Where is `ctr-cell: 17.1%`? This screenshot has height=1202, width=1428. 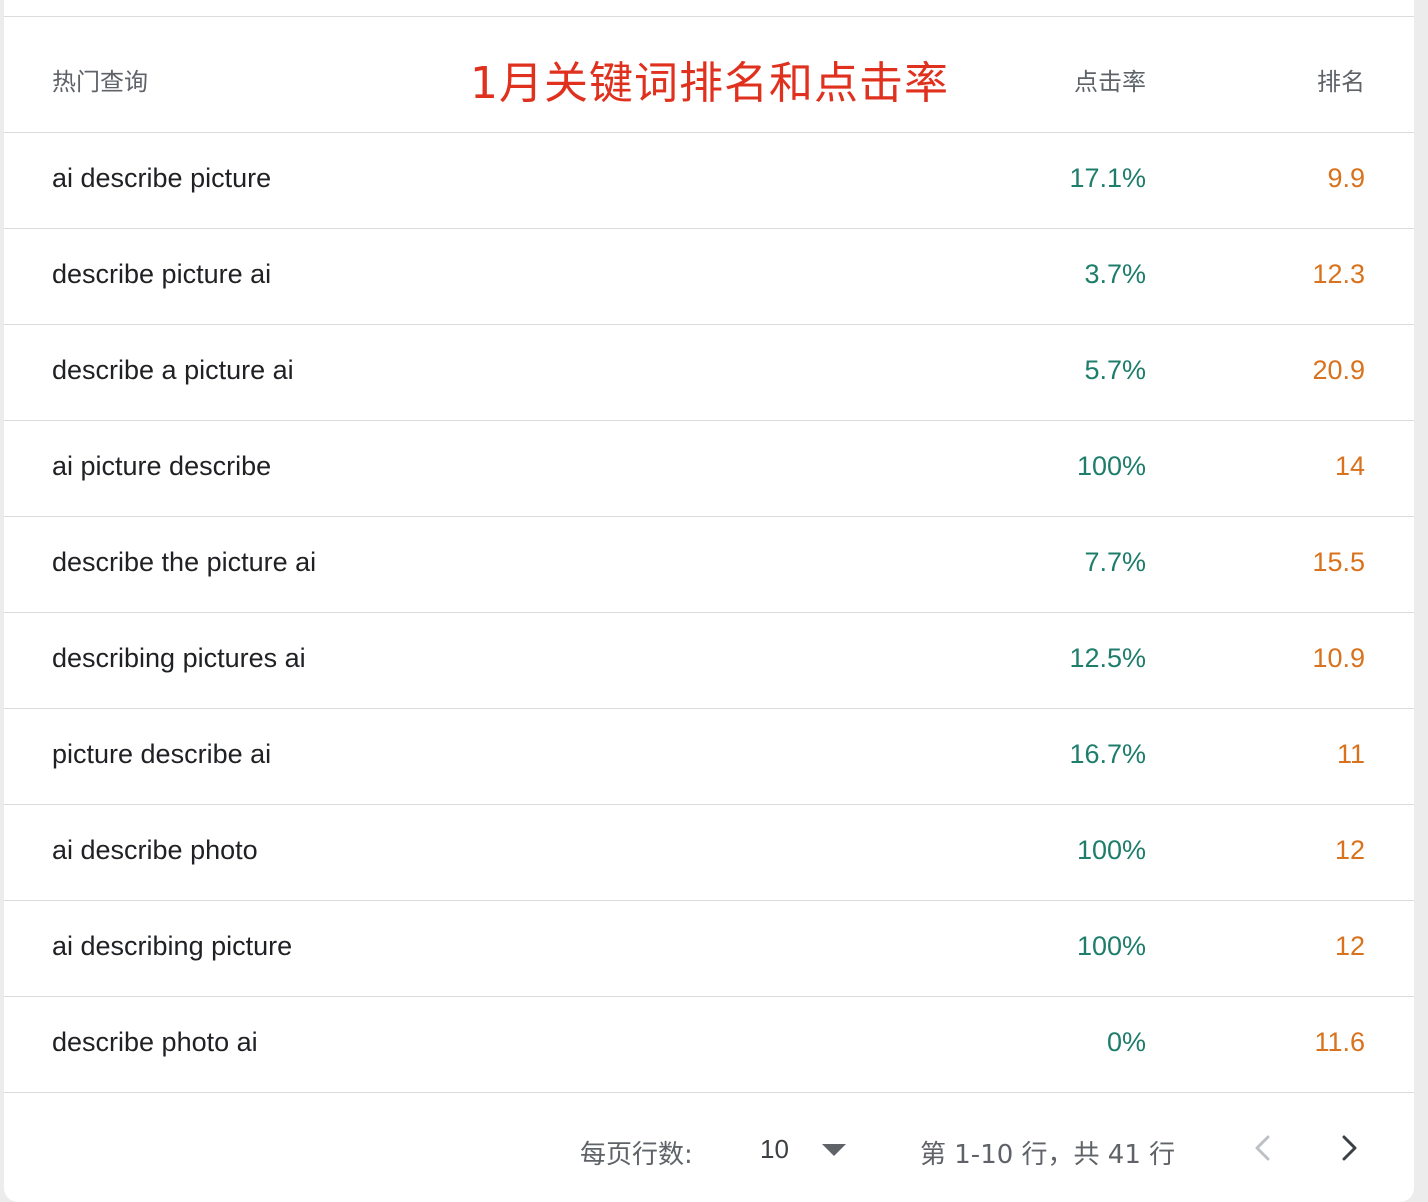
ctr-cell: 17.1% is located at coordinates (1107, 178).